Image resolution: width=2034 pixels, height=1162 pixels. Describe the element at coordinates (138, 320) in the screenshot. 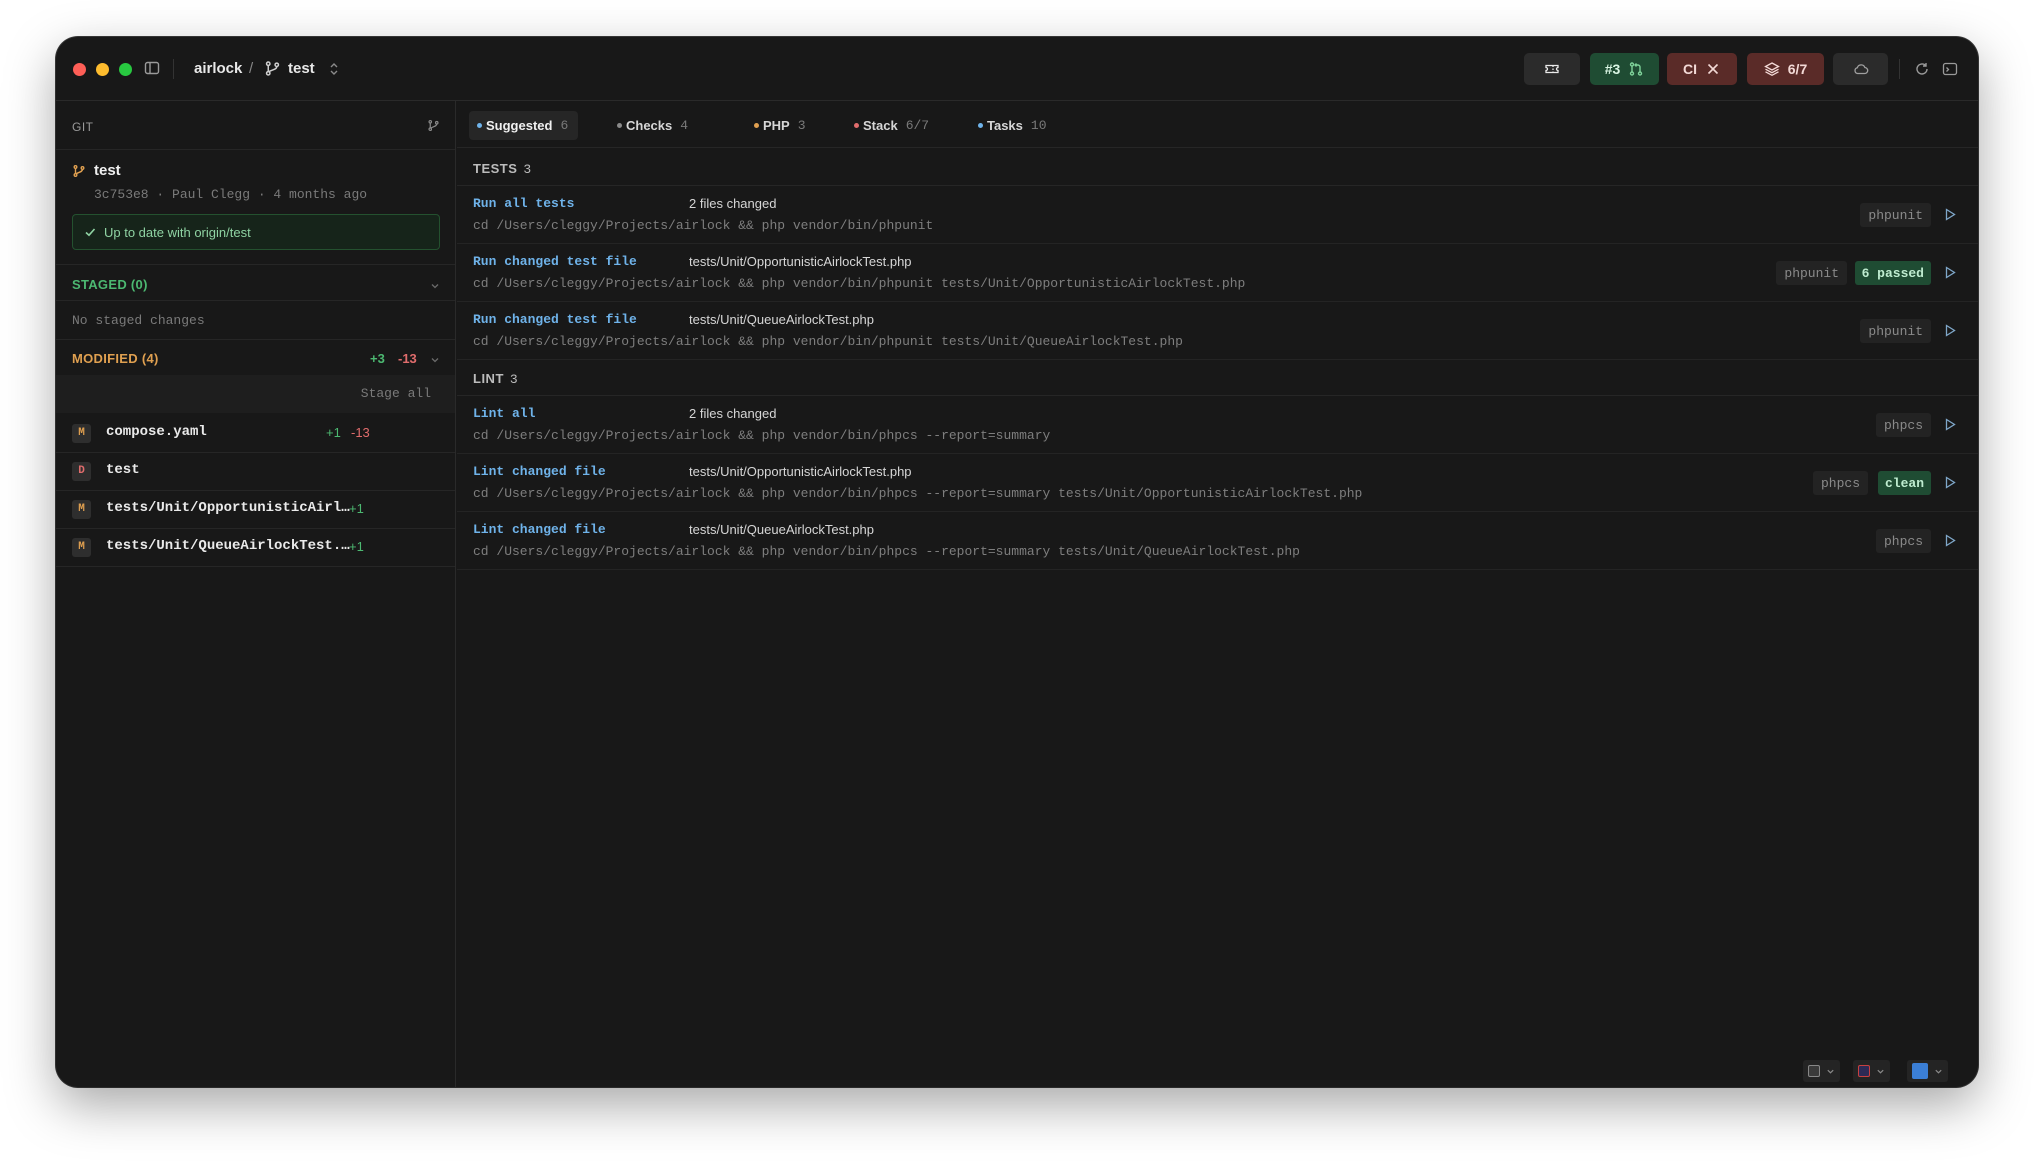

I see `no-staged-message: No staged changes` at that location.